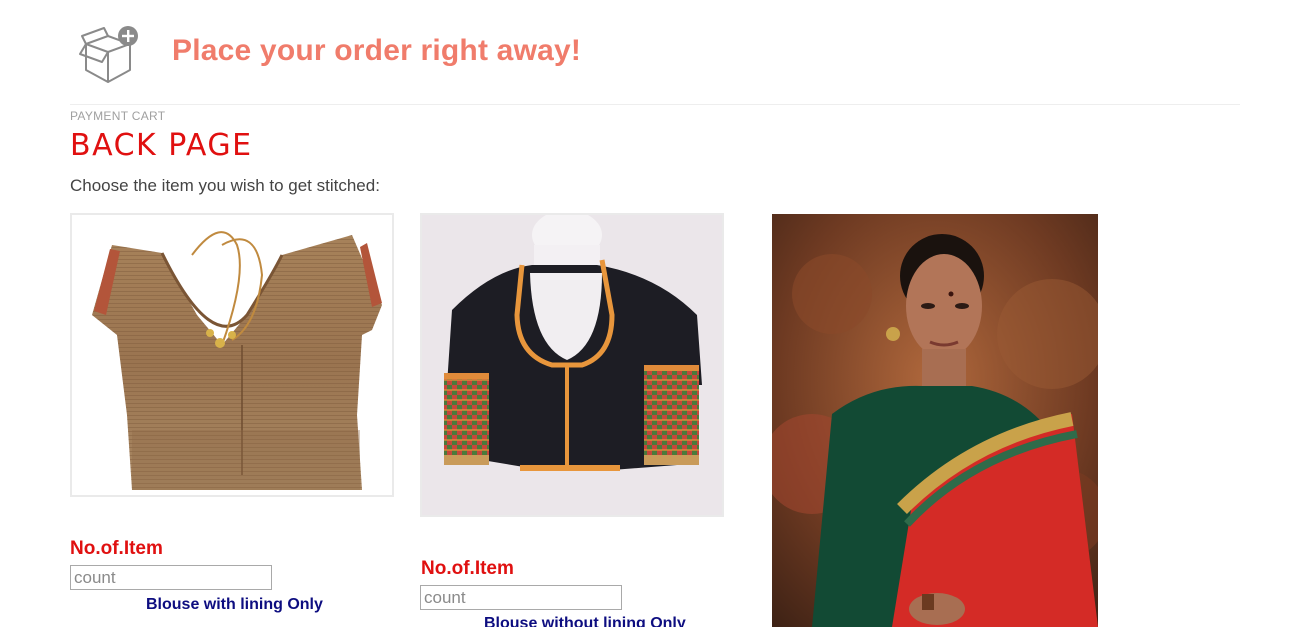 The image size is (1309, 627). What do you see at coordinates (585, 621) in the screenshot?
I see `item-caption: Blouse without lining Only` at bounding box center [585, 621].